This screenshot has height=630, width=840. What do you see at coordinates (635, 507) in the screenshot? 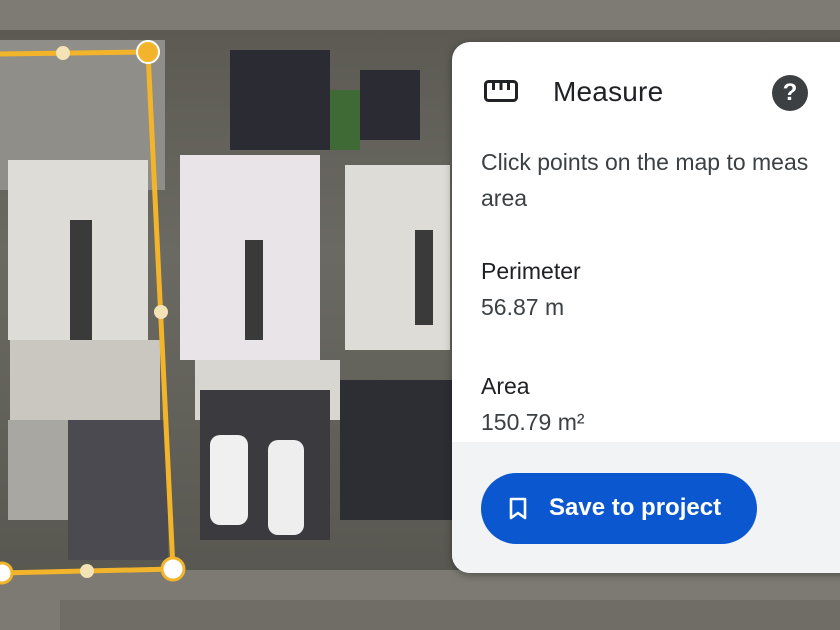
I see `save-button-label: Save to project` at bounding box center [635, 507].